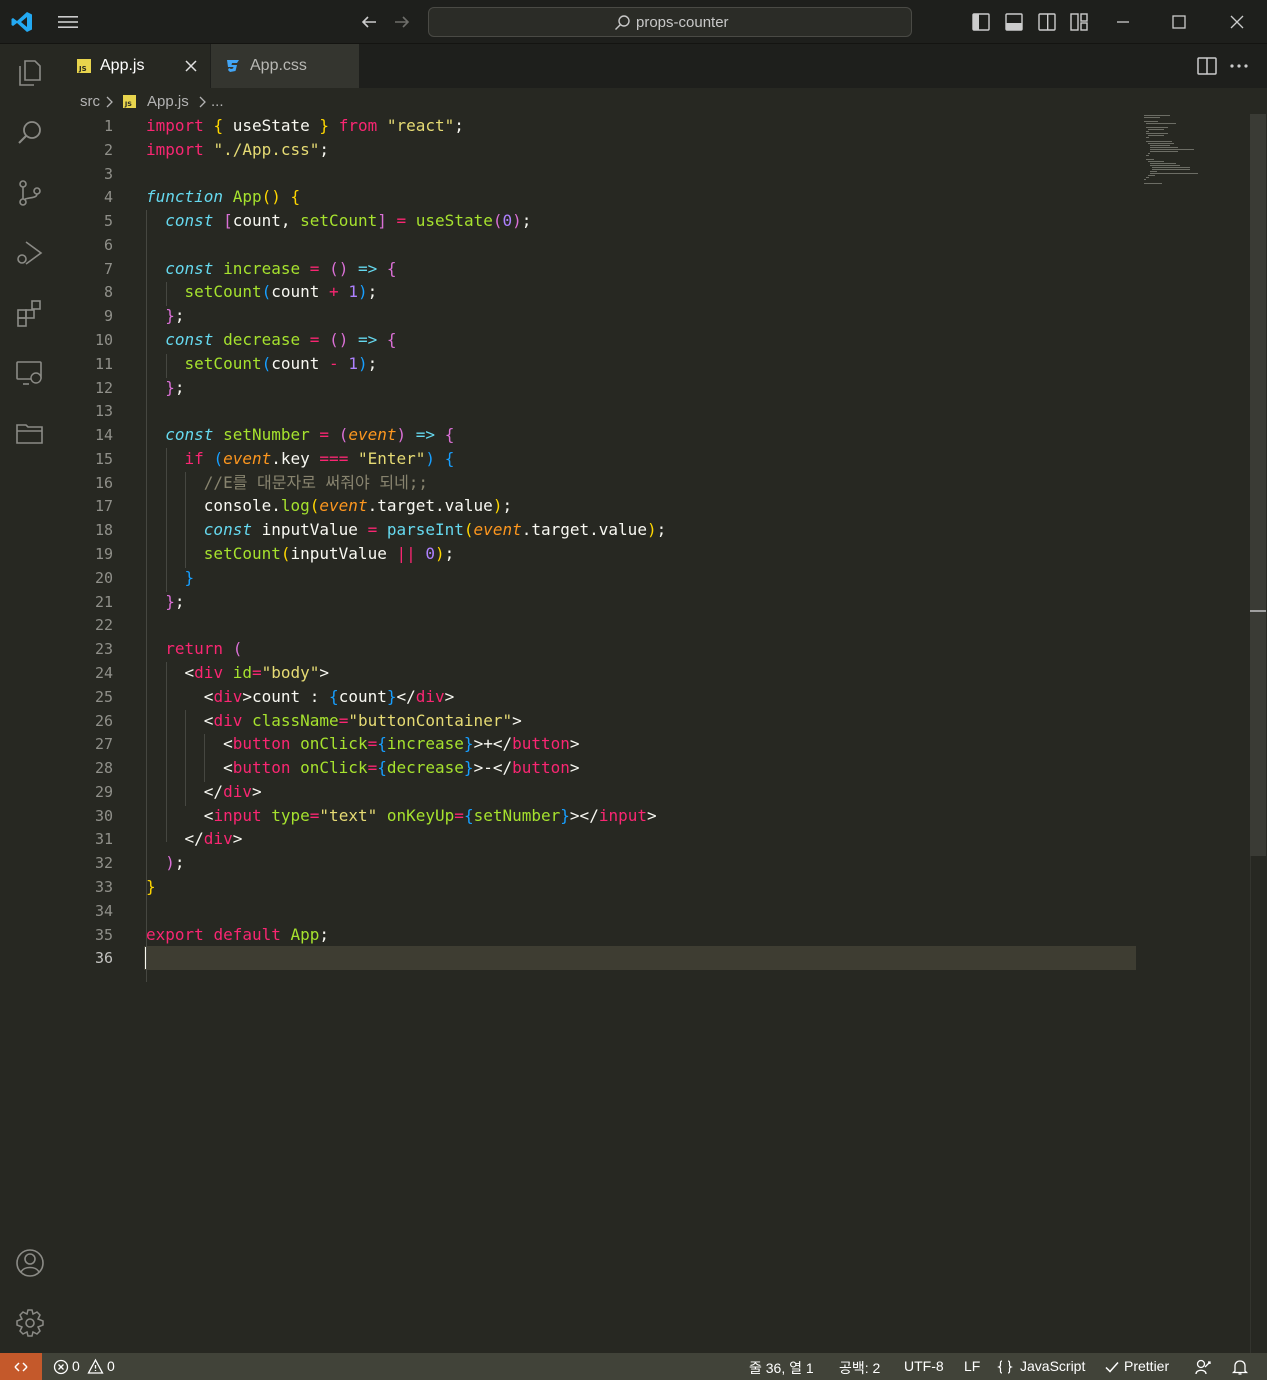 The width and height of the screenshot is (1267, 1380). I want to click on line-number: 16, so click(103, 482).